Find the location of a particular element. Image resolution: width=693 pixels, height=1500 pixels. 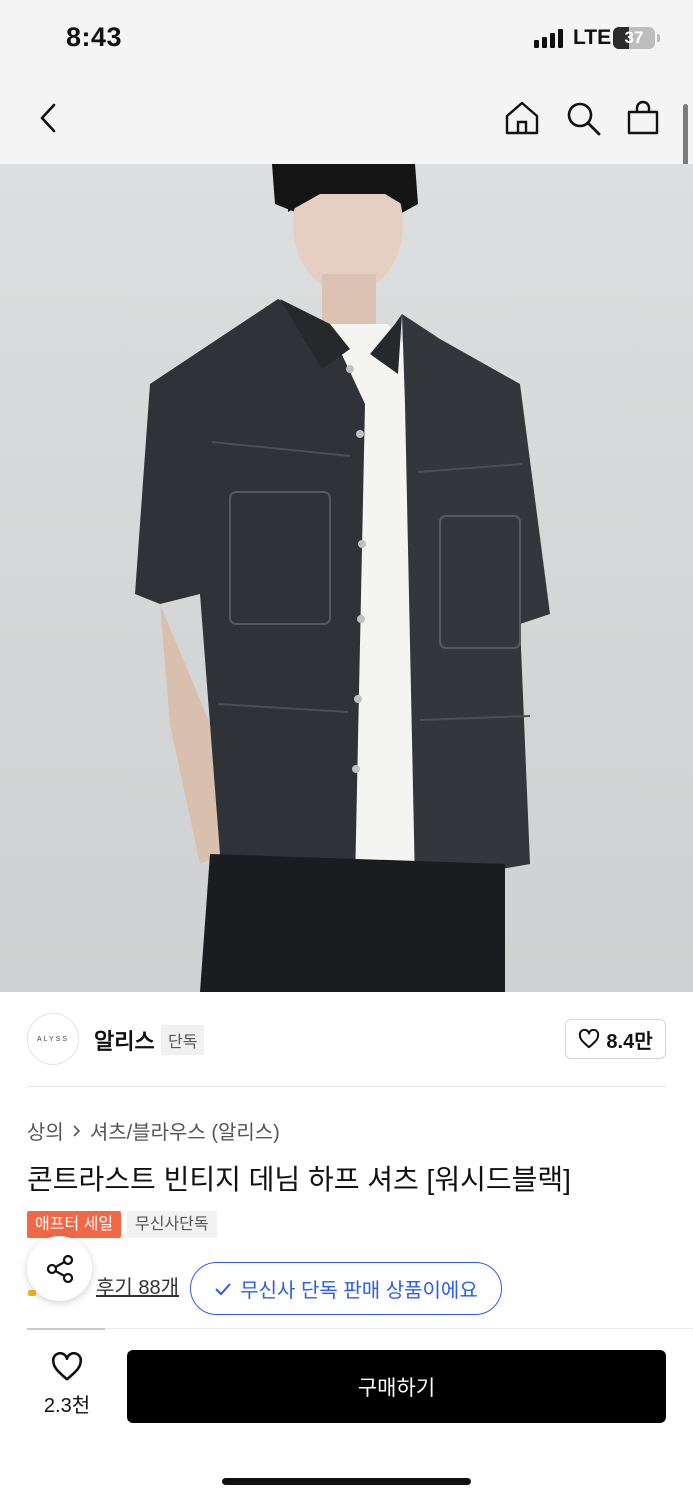

wishlist-button: 2.3천 is located at coordinates (67, 1384).